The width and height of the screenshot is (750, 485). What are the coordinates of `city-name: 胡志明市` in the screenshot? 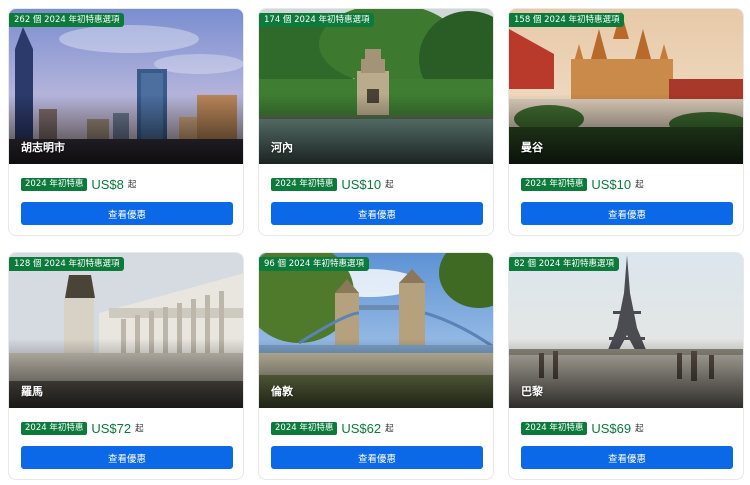 It's located at (43, 147).